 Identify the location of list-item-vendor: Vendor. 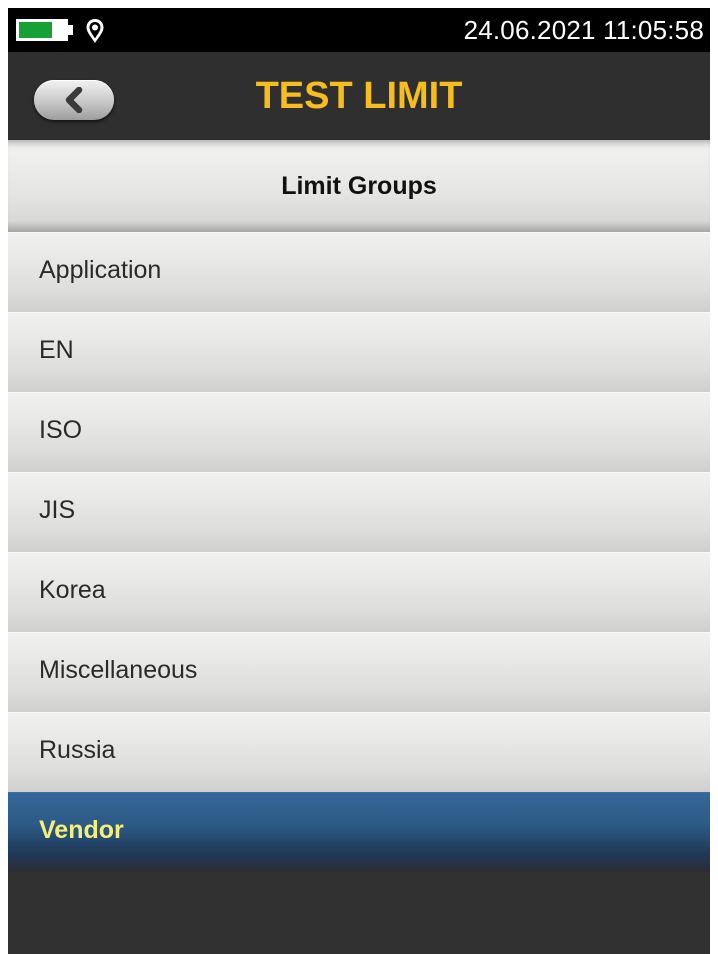
(359, 832).